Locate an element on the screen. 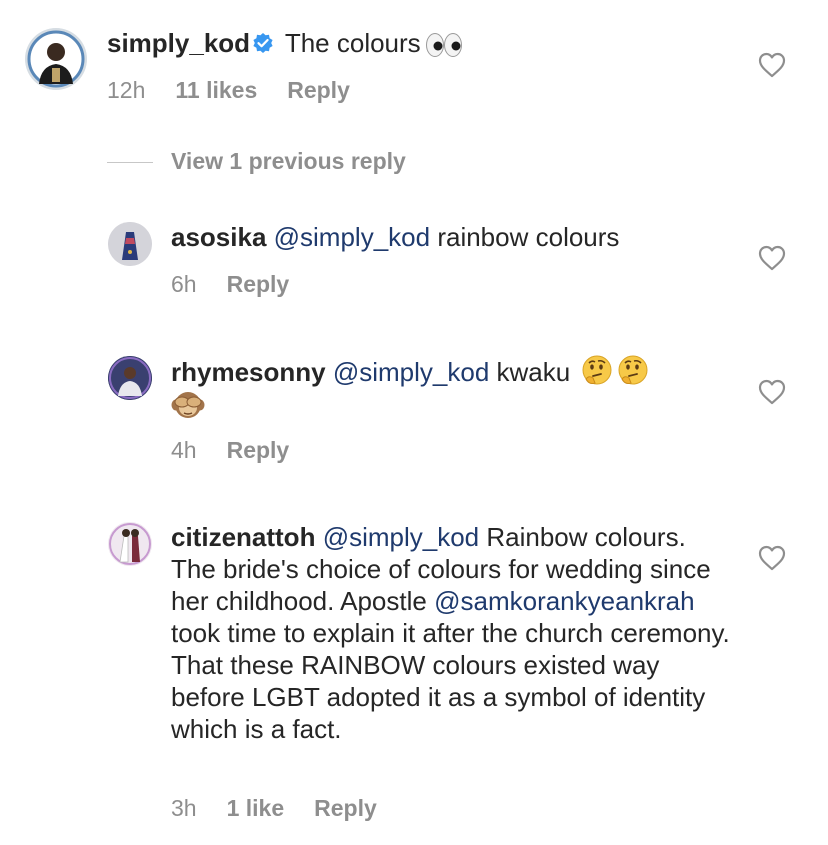 The image size is (828, 845). username: simply_kod is located at coordinates (178, 43).